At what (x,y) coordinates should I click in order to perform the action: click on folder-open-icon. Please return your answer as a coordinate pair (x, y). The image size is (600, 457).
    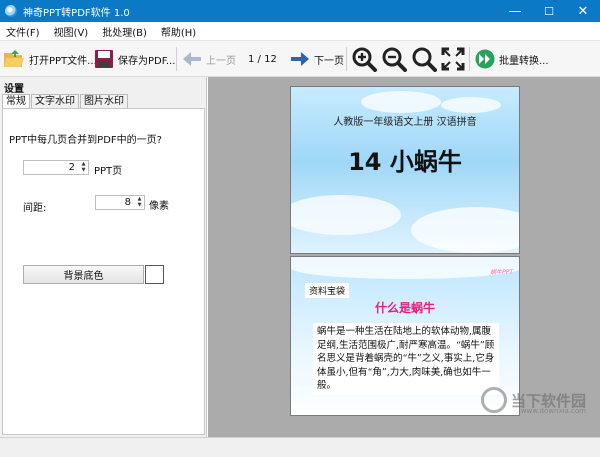
    Looking at the image, I should click on (14, 58).